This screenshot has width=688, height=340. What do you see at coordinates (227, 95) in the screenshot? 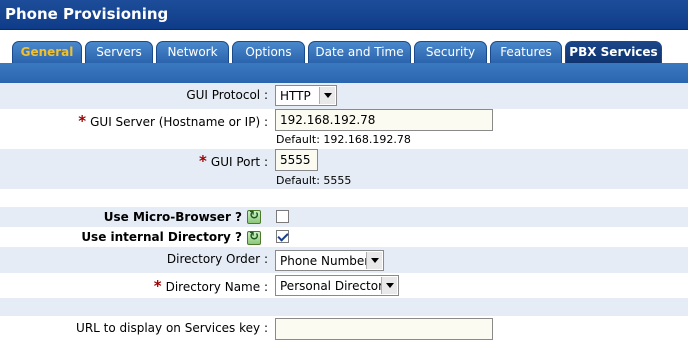
I see `gui-protocol-label: GUI Protocol :` at bounding box center [227, 95].